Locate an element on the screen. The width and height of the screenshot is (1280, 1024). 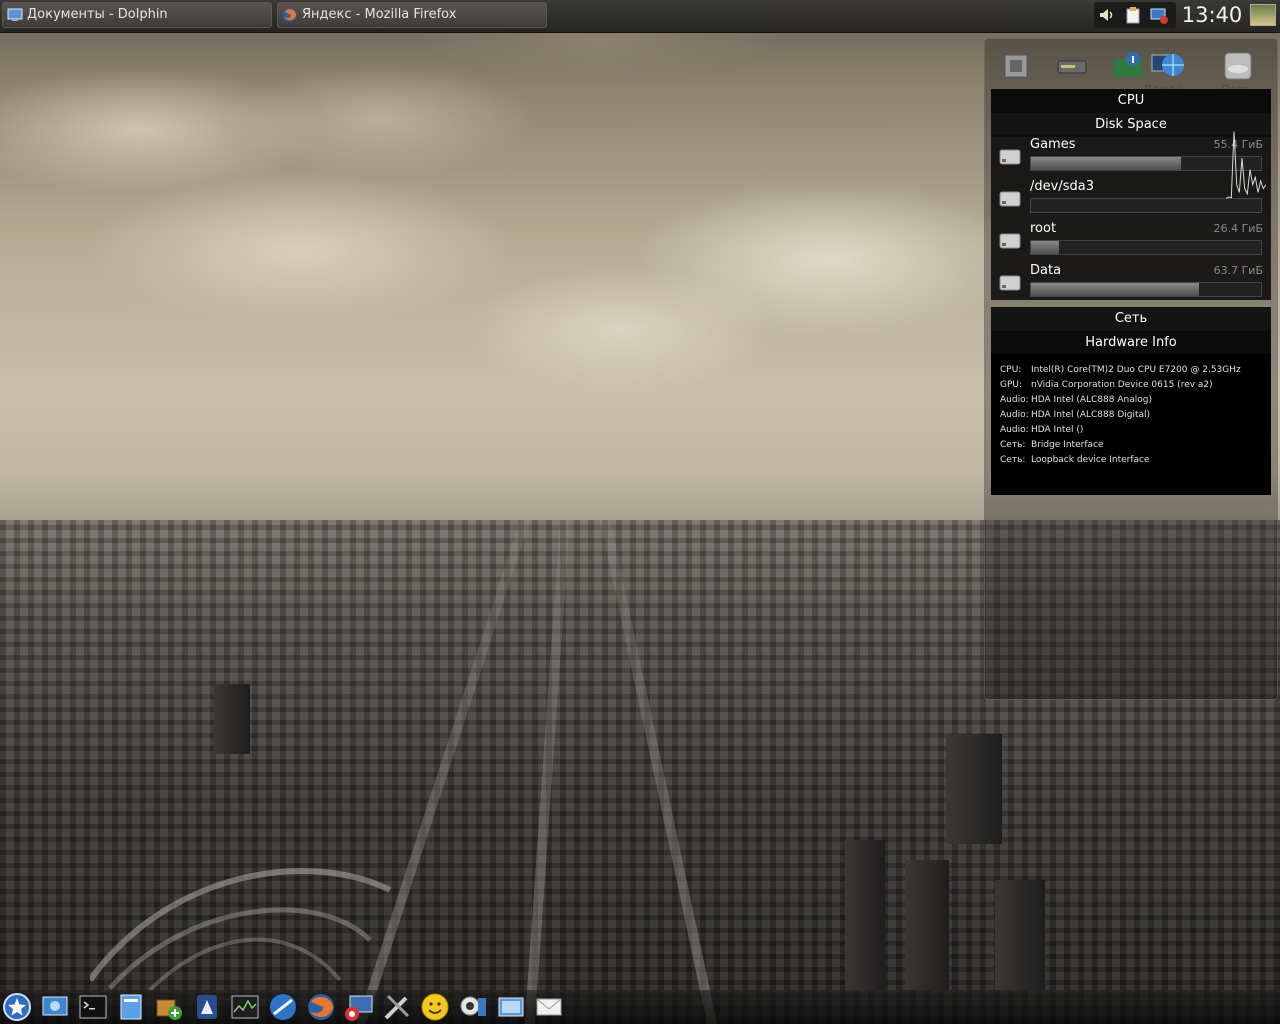
wallpaper-highway is located at coordinates (241, 929).